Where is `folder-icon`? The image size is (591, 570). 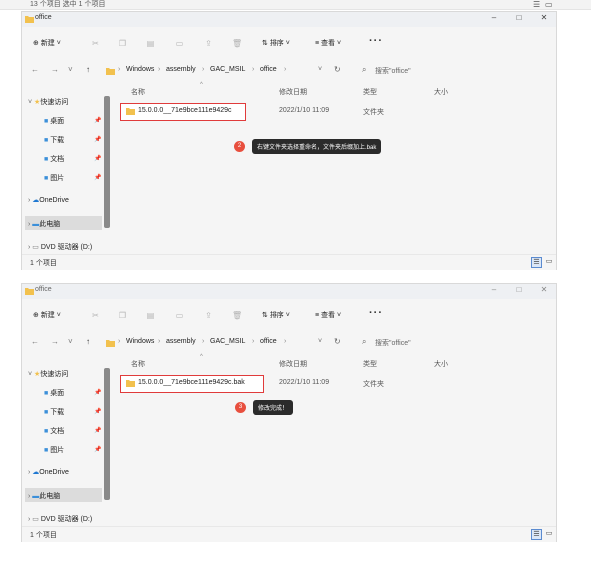
folder-icon is located at coordinates (29, 291).